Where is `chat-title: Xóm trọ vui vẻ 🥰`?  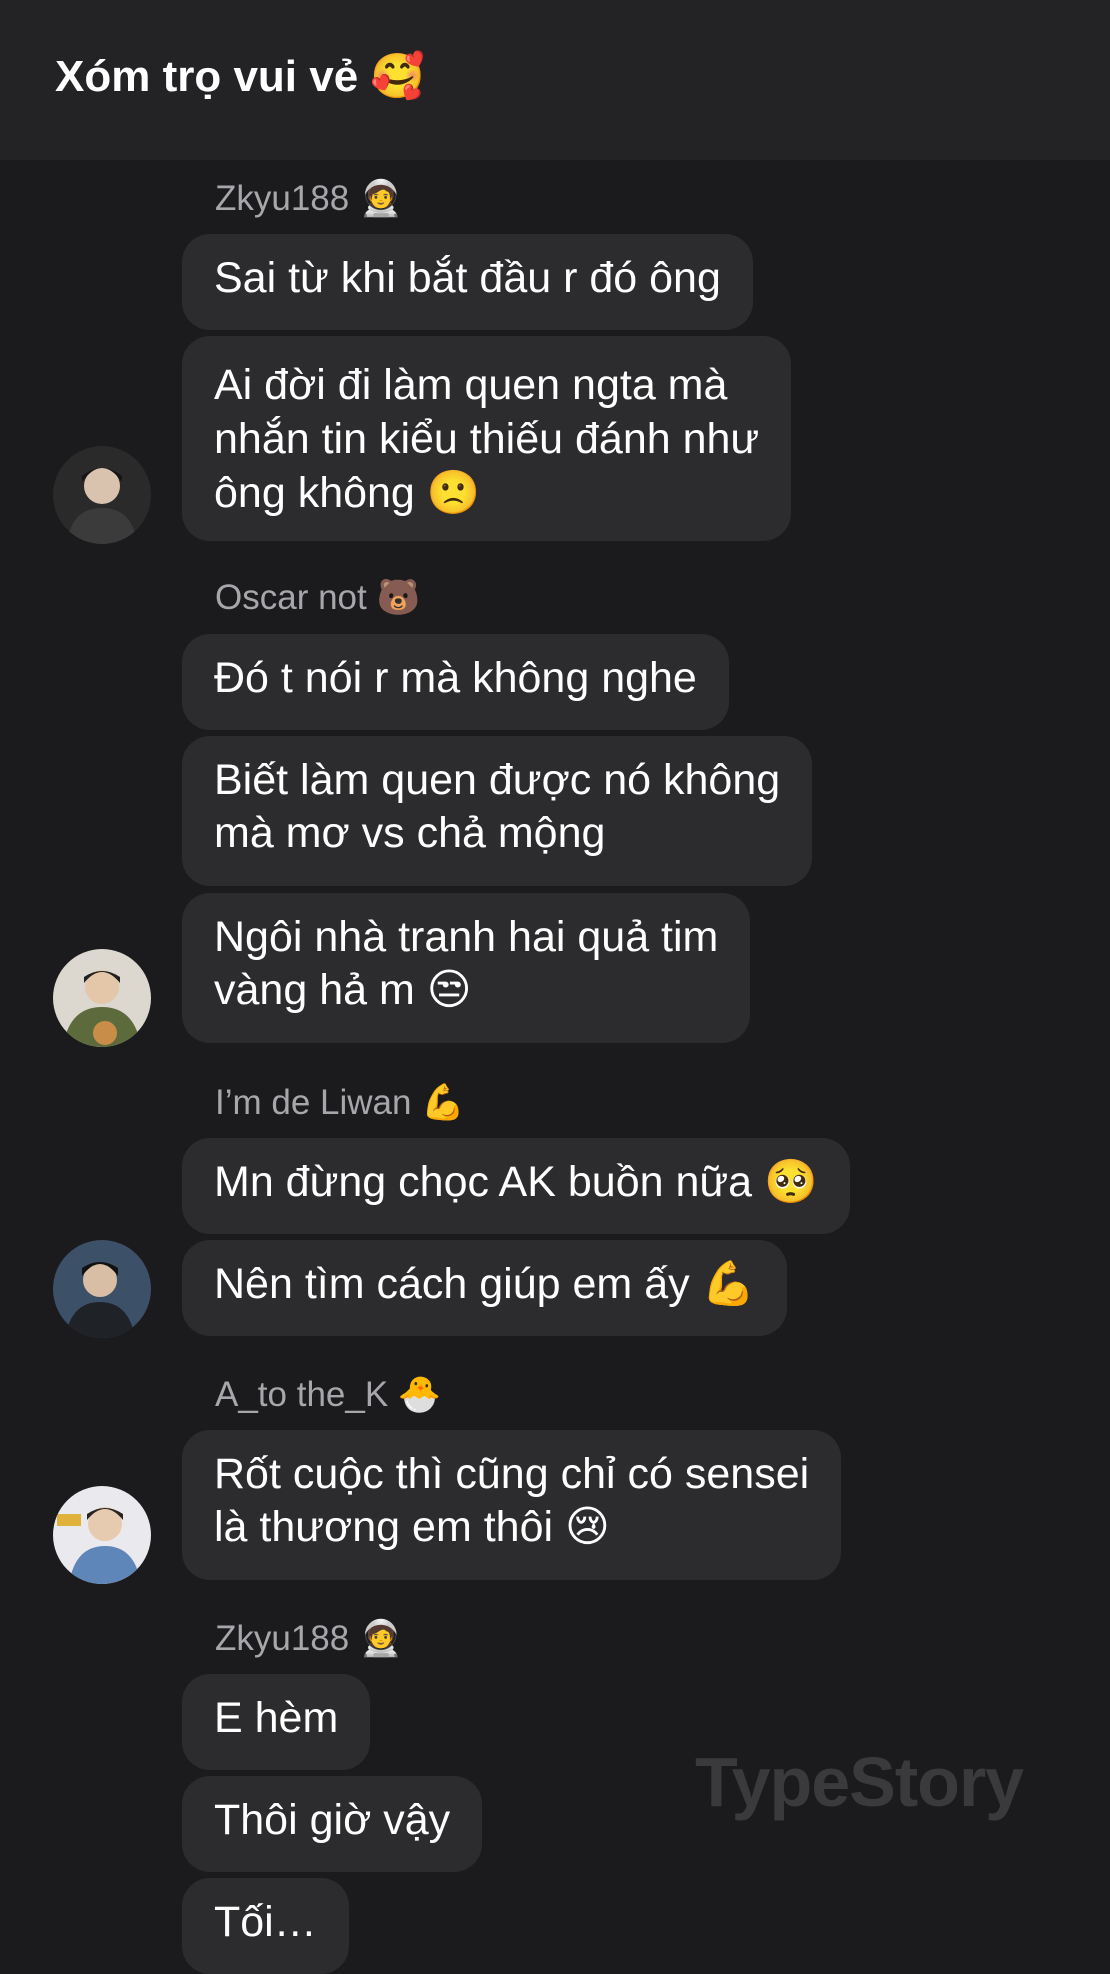
chat-title: Xóm trọ vui vẻ 🥰 is located at coordinates (240, 76).